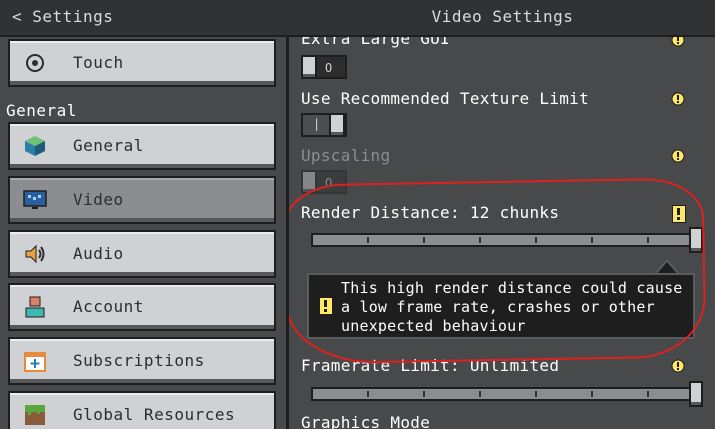 The image size is (715, 429). I want to click on sidebar-item-label: Account, so click(108, 306).